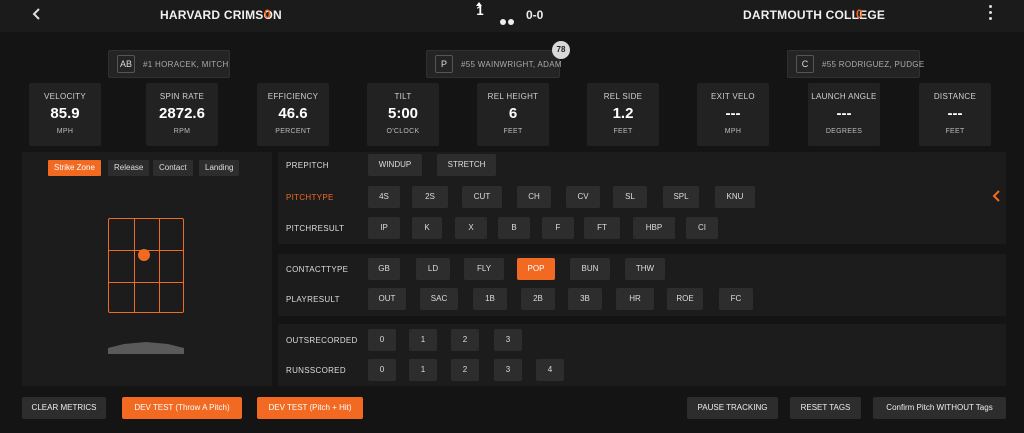 The image size is (1024, 433). I want to click on metric-launch-angle: LAUNCH ANGLE --- DEGREES, so click(844, 114).